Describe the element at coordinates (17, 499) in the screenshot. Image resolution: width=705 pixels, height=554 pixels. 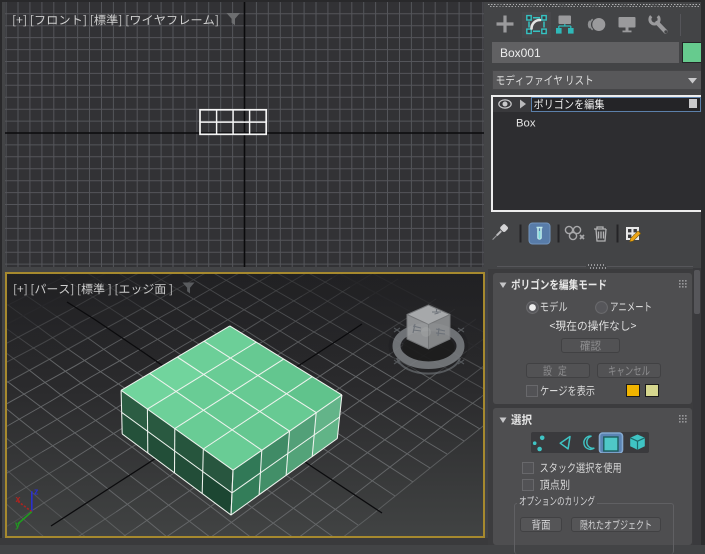
I see `svg-text: x` at that location.